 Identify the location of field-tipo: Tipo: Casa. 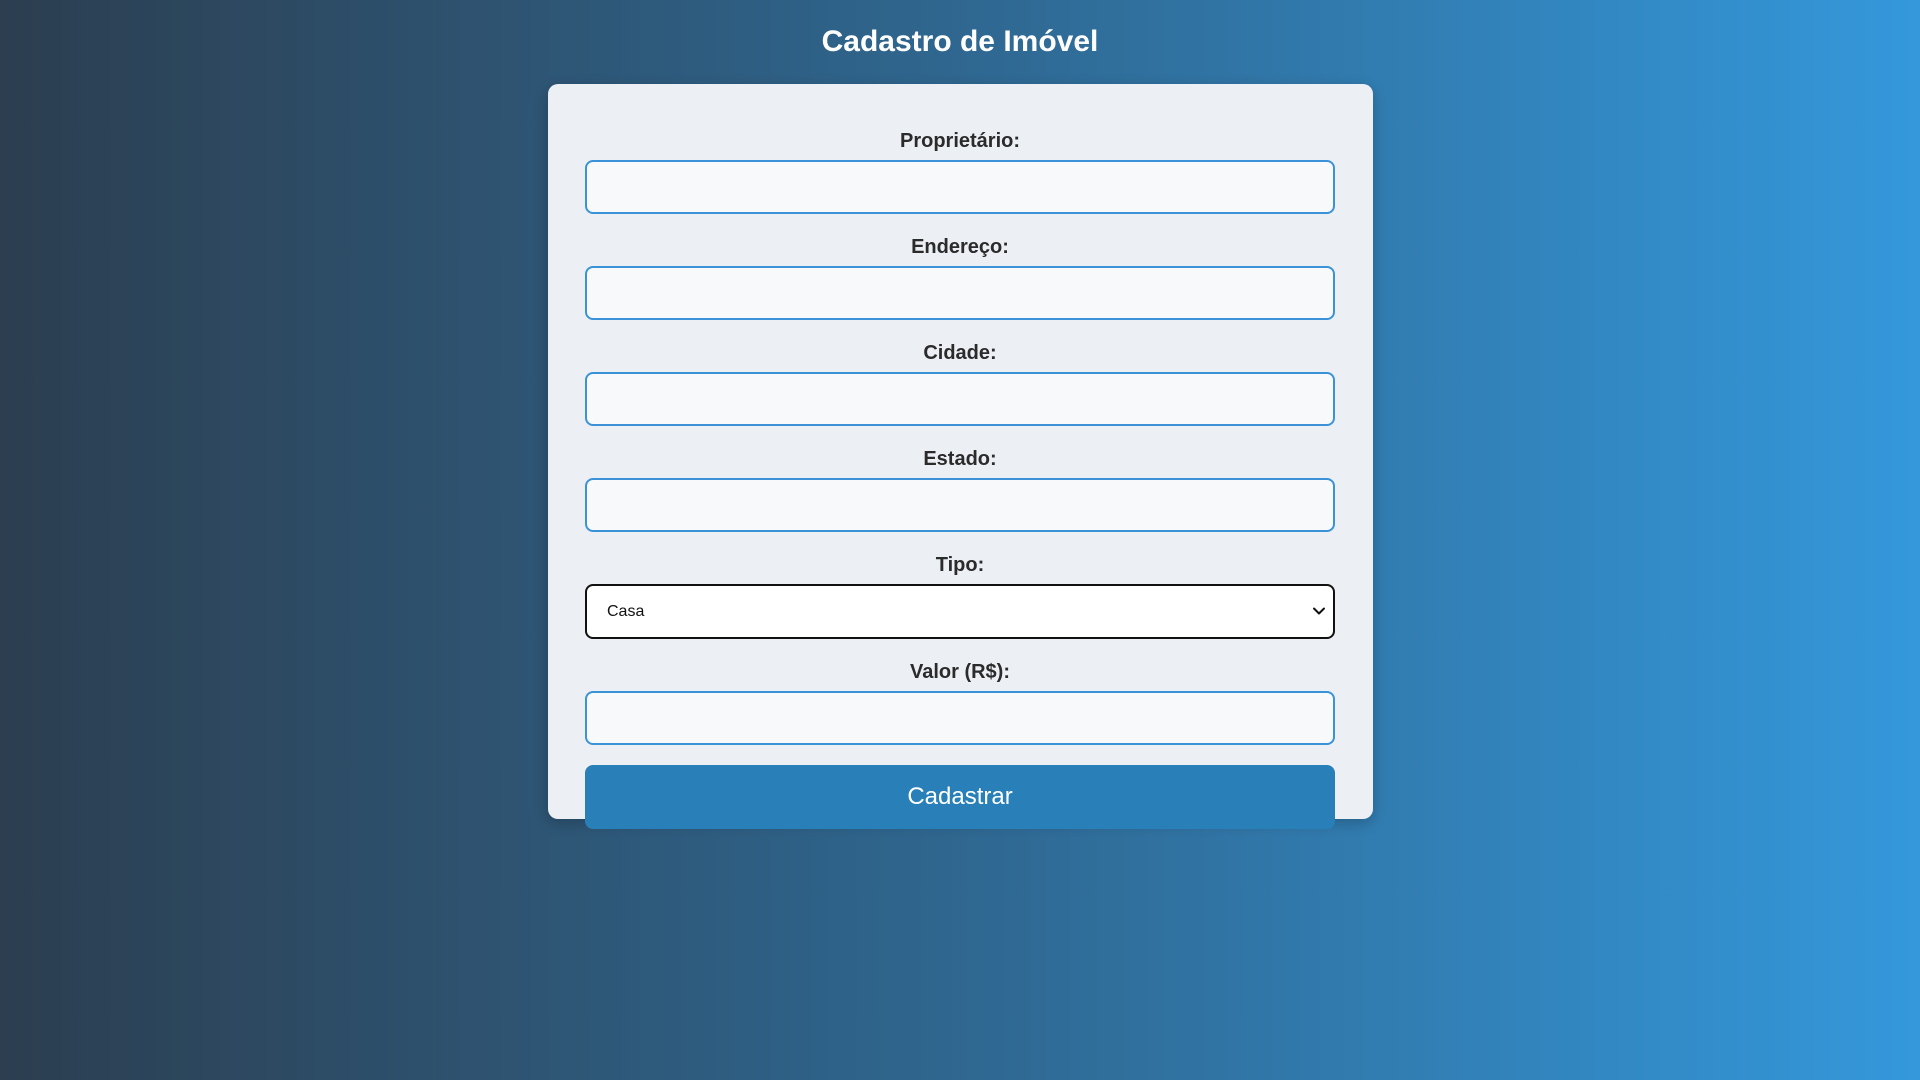
(960, 596).